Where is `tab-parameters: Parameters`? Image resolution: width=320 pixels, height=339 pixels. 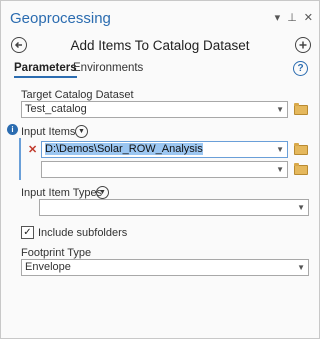
tab-parameters: Parameters is located at coordinates (45, 70).